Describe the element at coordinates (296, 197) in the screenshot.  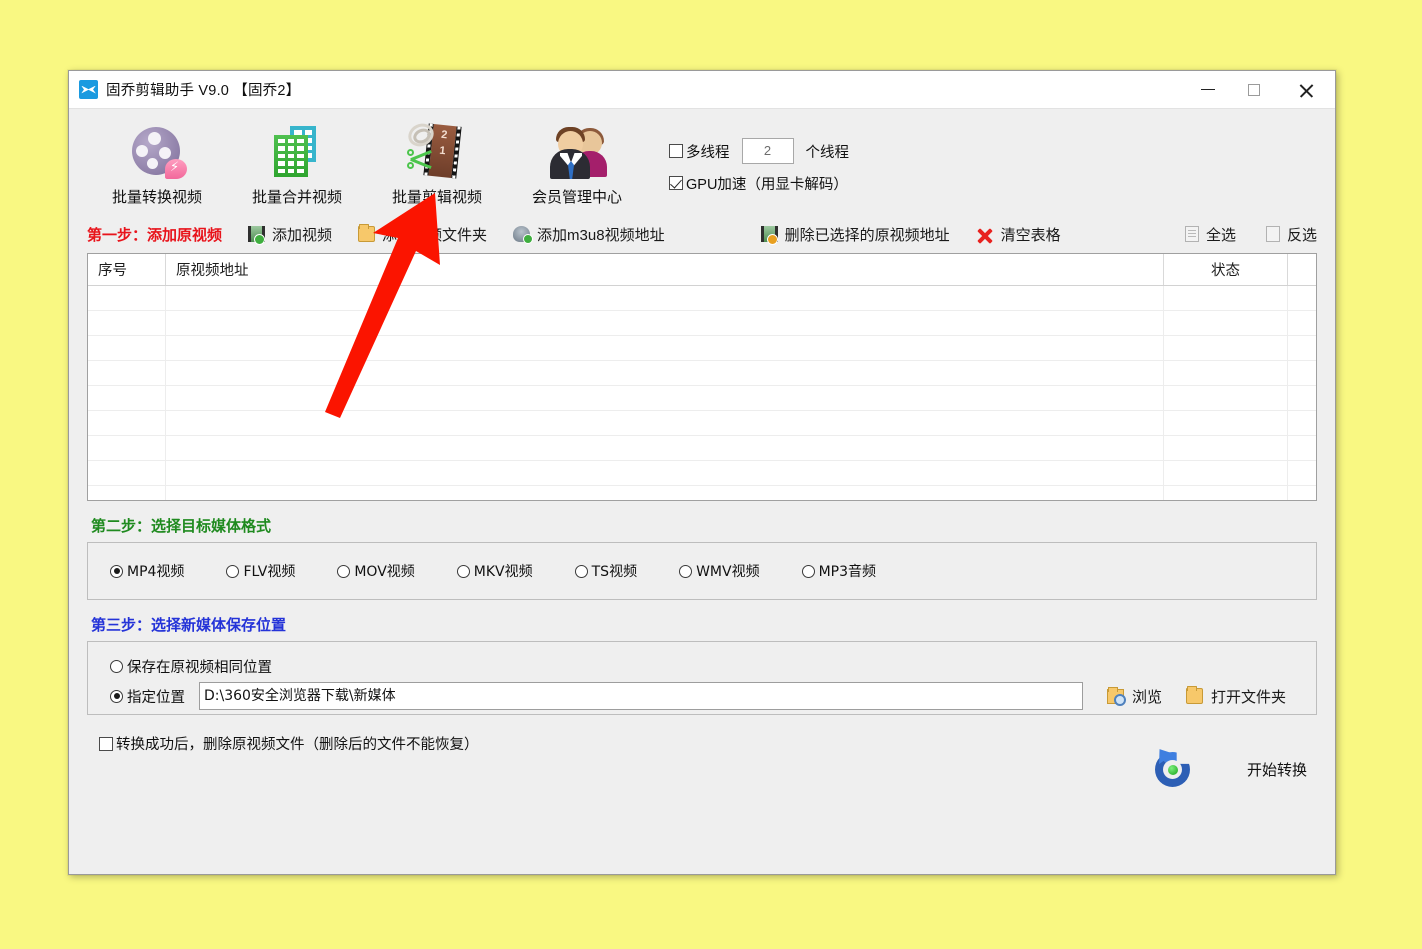
I see `toolbar-label: 批量合并视频` at that location.